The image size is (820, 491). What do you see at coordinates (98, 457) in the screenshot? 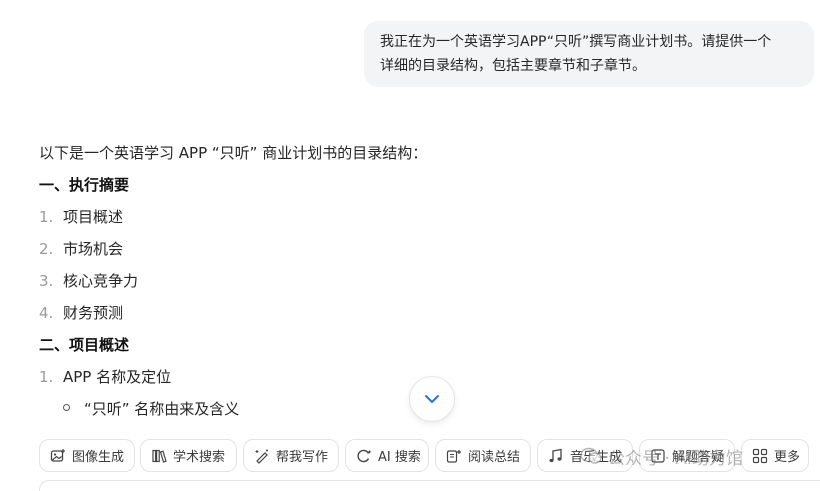
I see `chip-label: 图像生成` at bounding box center [98, 457].